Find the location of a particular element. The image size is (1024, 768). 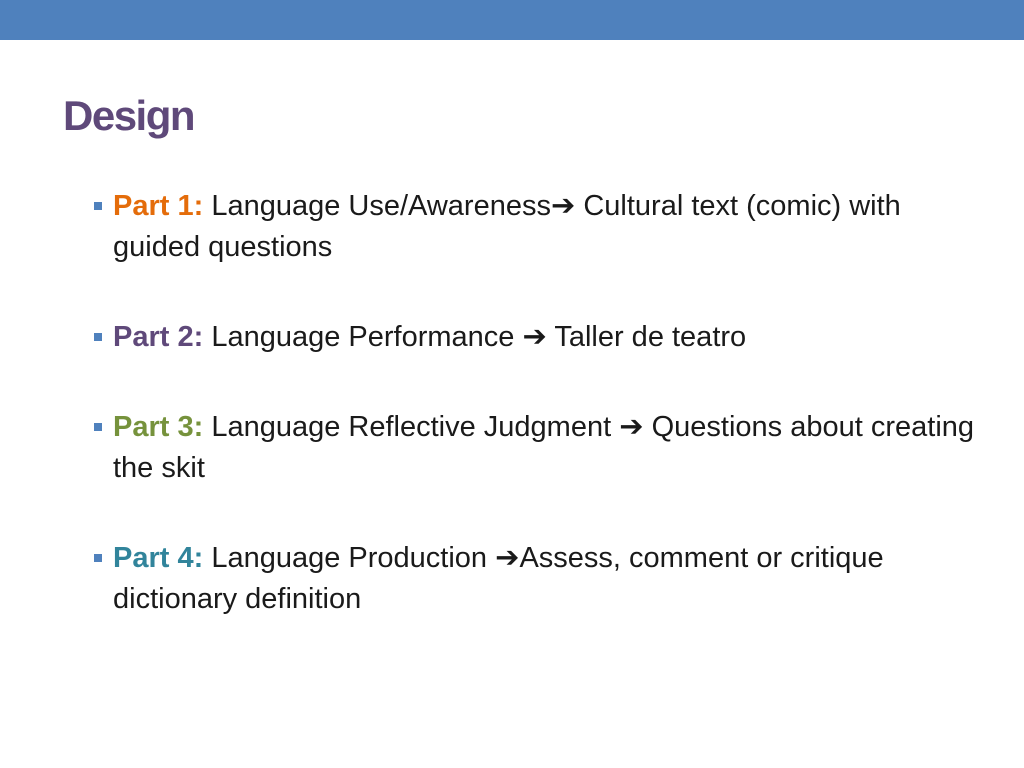

bullet-text: Language Performance is located at coordinates (367, 337).